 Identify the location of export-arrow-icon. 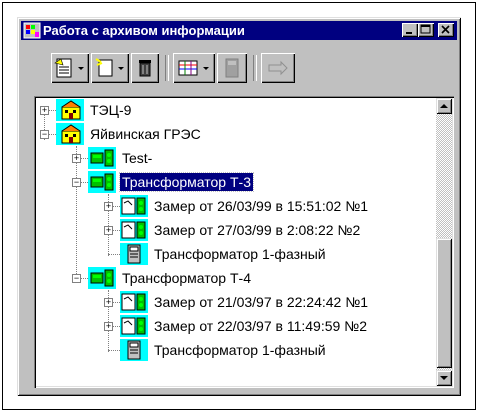
(278, 68).